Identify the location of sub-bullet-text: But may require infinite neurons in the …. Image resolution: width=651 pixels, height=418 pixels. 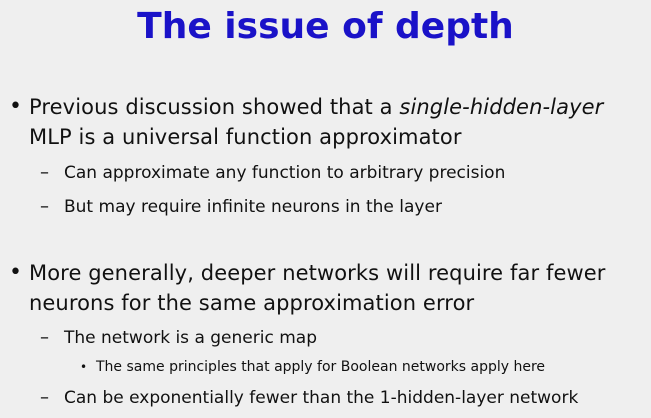
(253, 207).